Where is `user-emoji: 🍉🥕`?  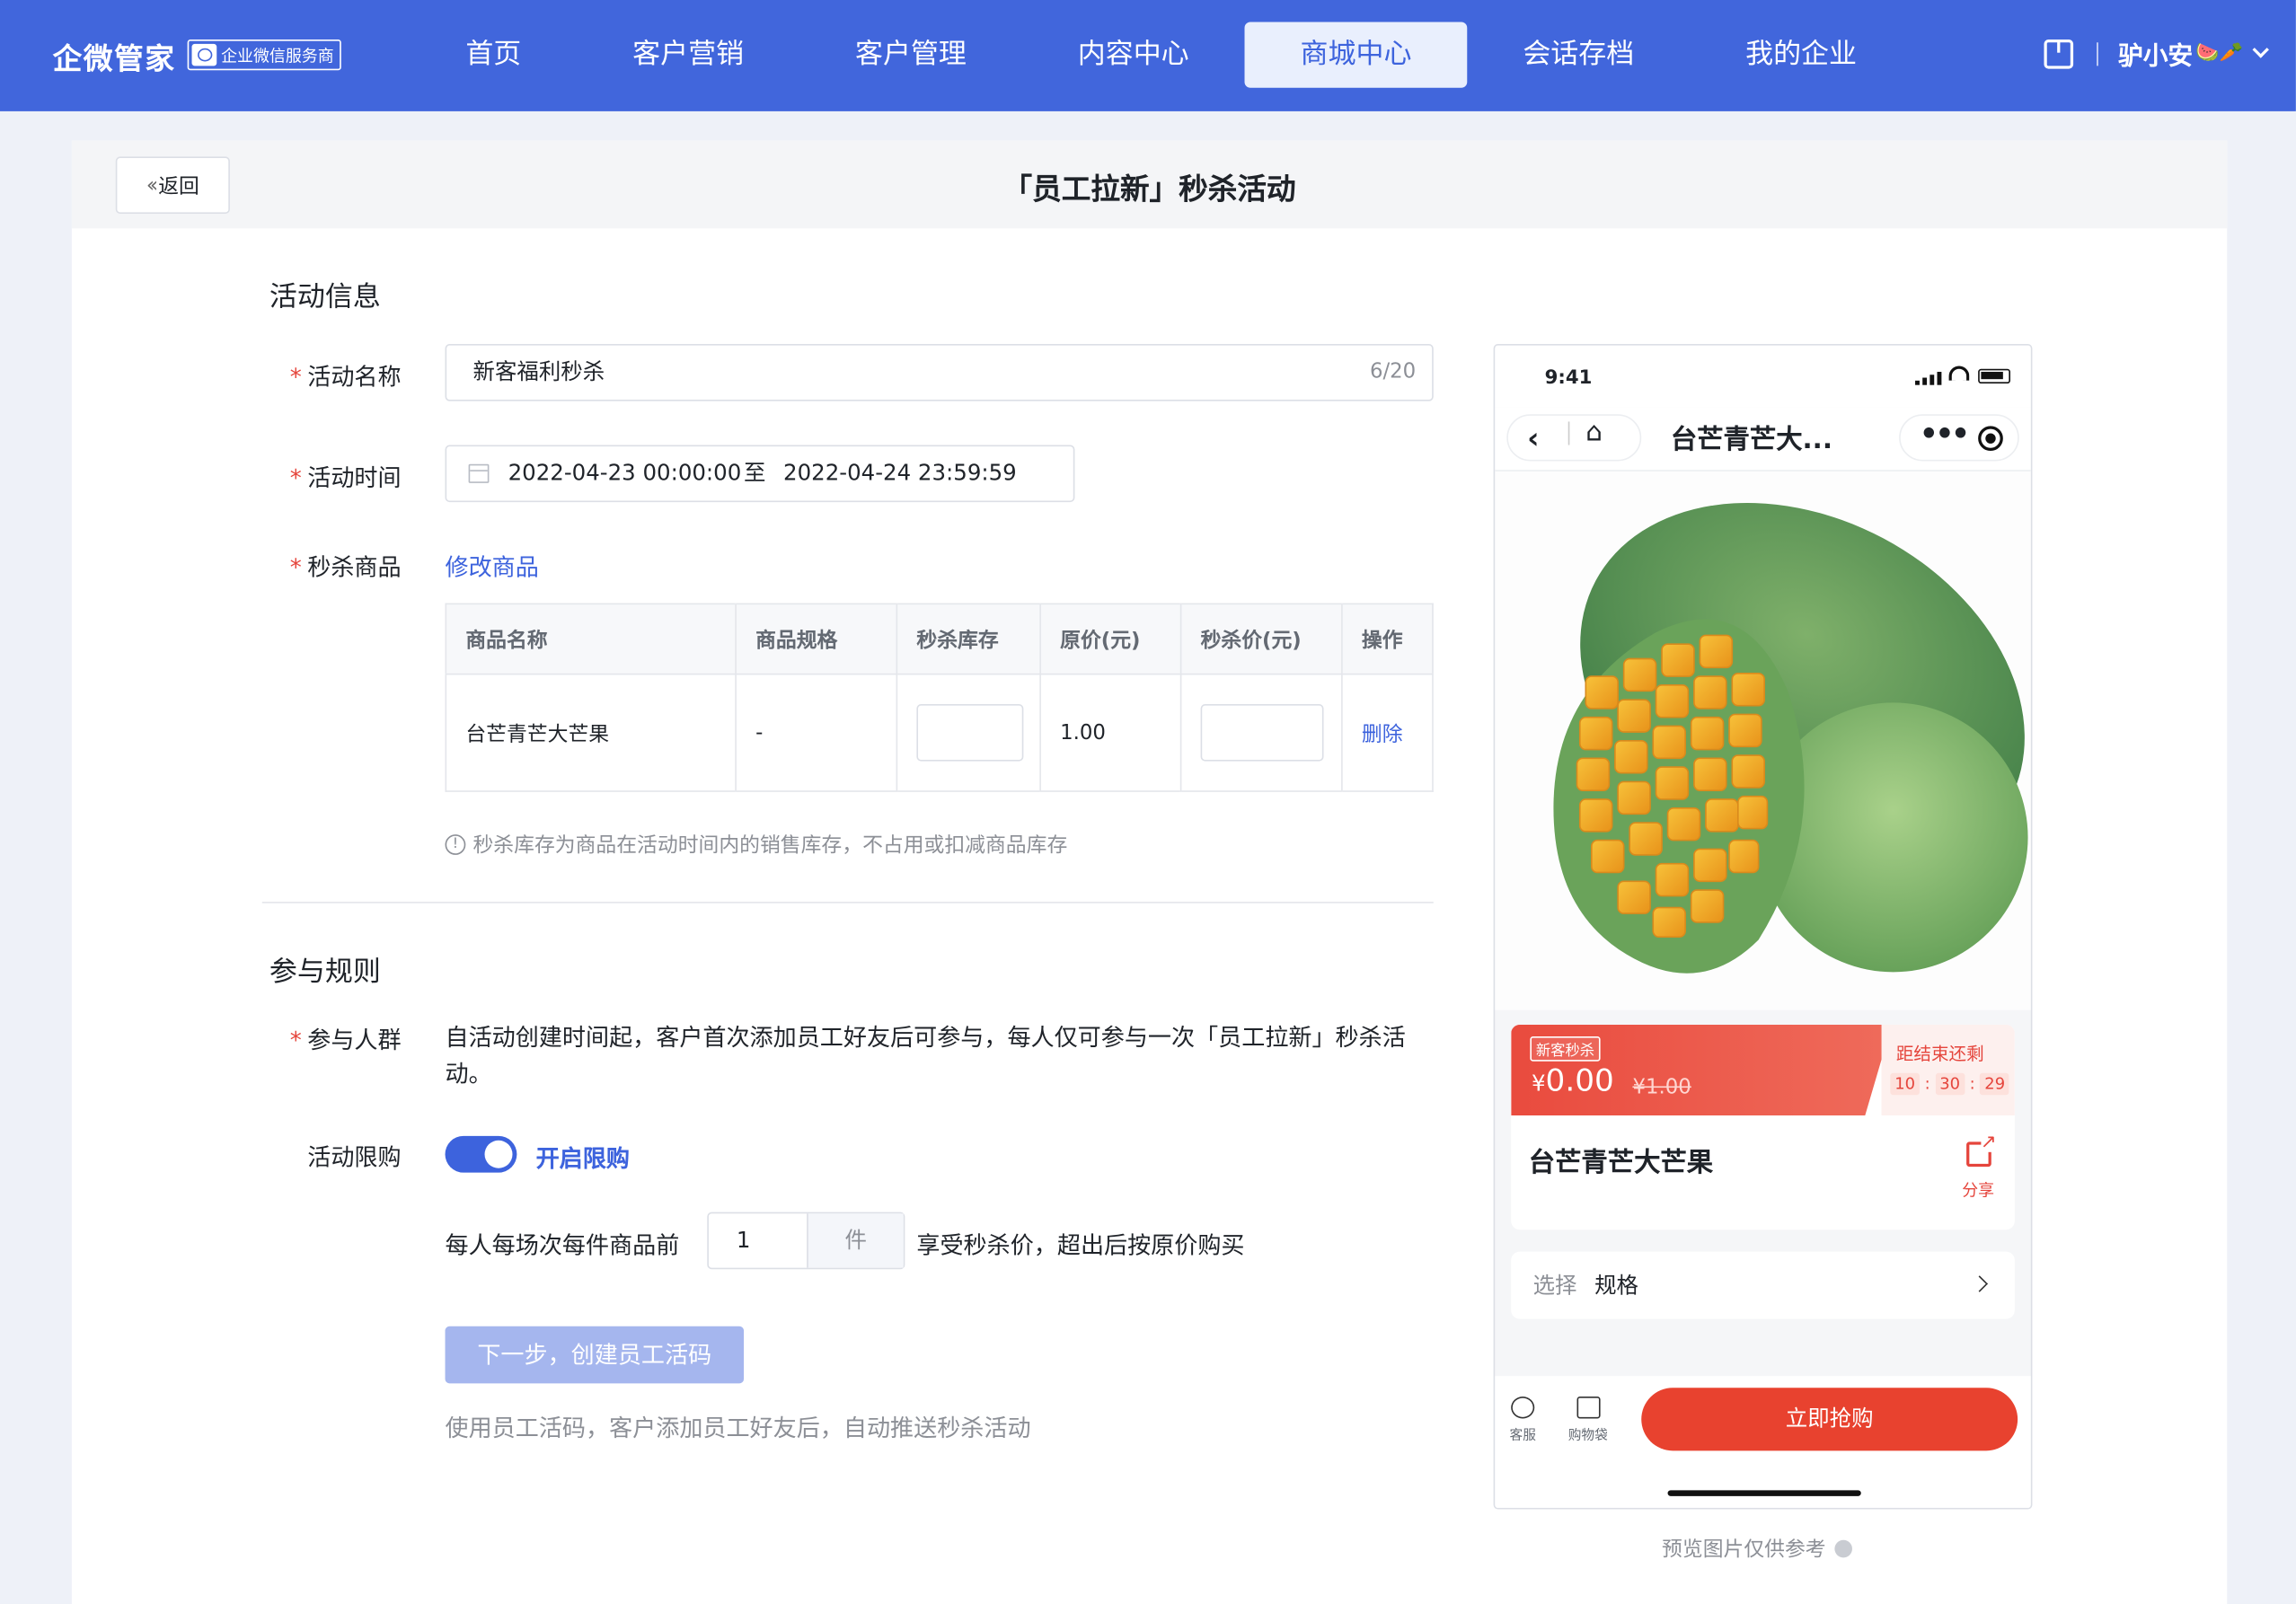 user-emoji: 🍉🥕 is located at coordinates (2219, 53).